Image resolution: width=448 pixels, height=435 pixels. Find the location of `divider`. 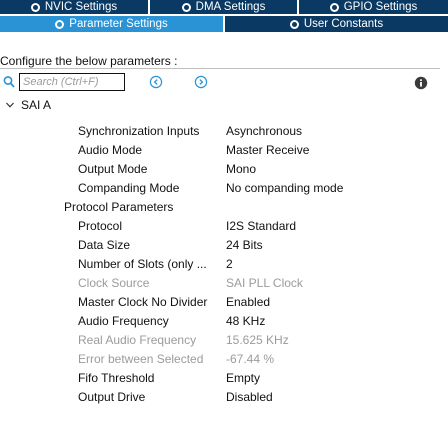

divider is located at coordinates (220, 68).